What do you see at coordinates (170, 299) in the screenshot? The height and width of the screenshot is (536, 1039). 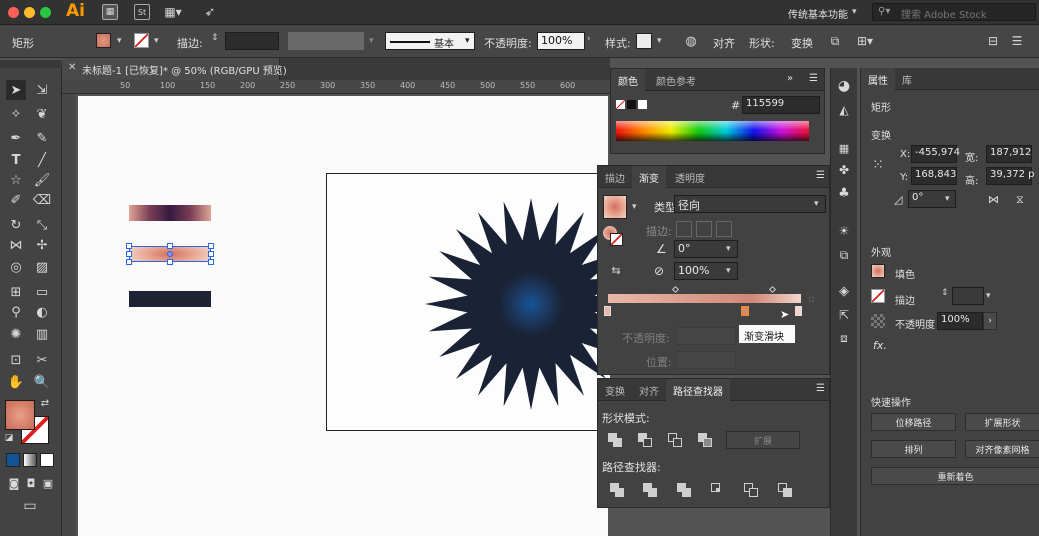 I see `dark-rectangle` at bounding box center [170, 299].